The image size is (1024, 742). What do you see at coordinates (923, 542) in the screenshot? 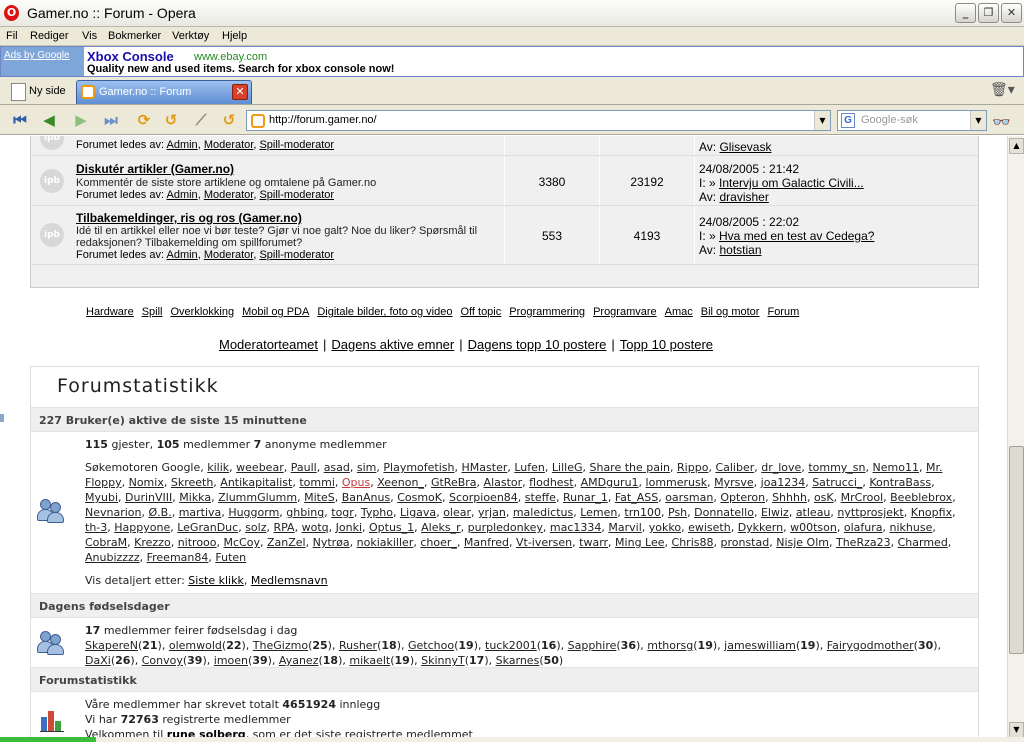
I see `active-user-link: Charmed` at bounding box center [923, 542].